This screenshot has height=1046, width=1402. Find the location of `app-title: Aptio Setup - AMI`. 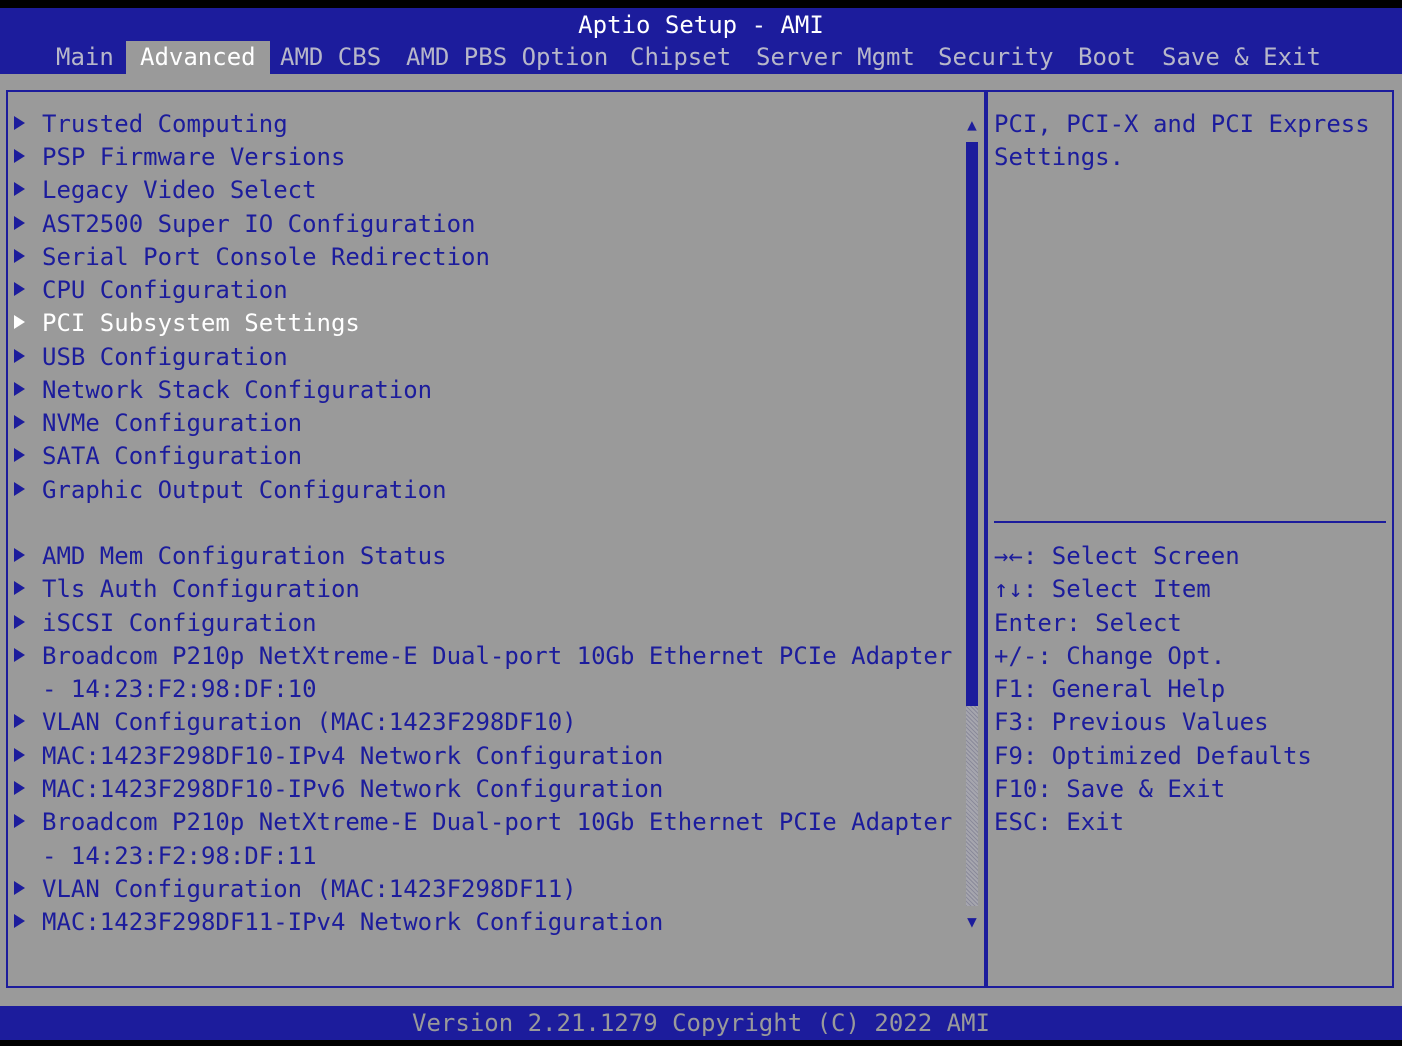

app-title: Aptio Setup - AMI is located at coordinates (701, 25).